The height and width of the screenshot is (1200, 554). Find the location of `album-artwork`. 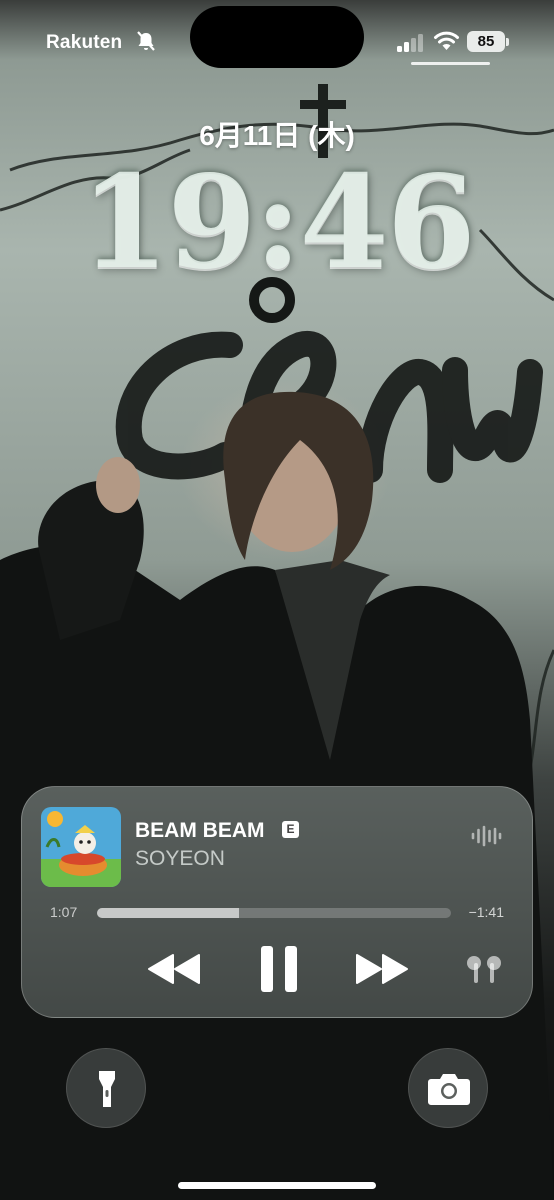

album-artwork is located at coordinates (81, 847).